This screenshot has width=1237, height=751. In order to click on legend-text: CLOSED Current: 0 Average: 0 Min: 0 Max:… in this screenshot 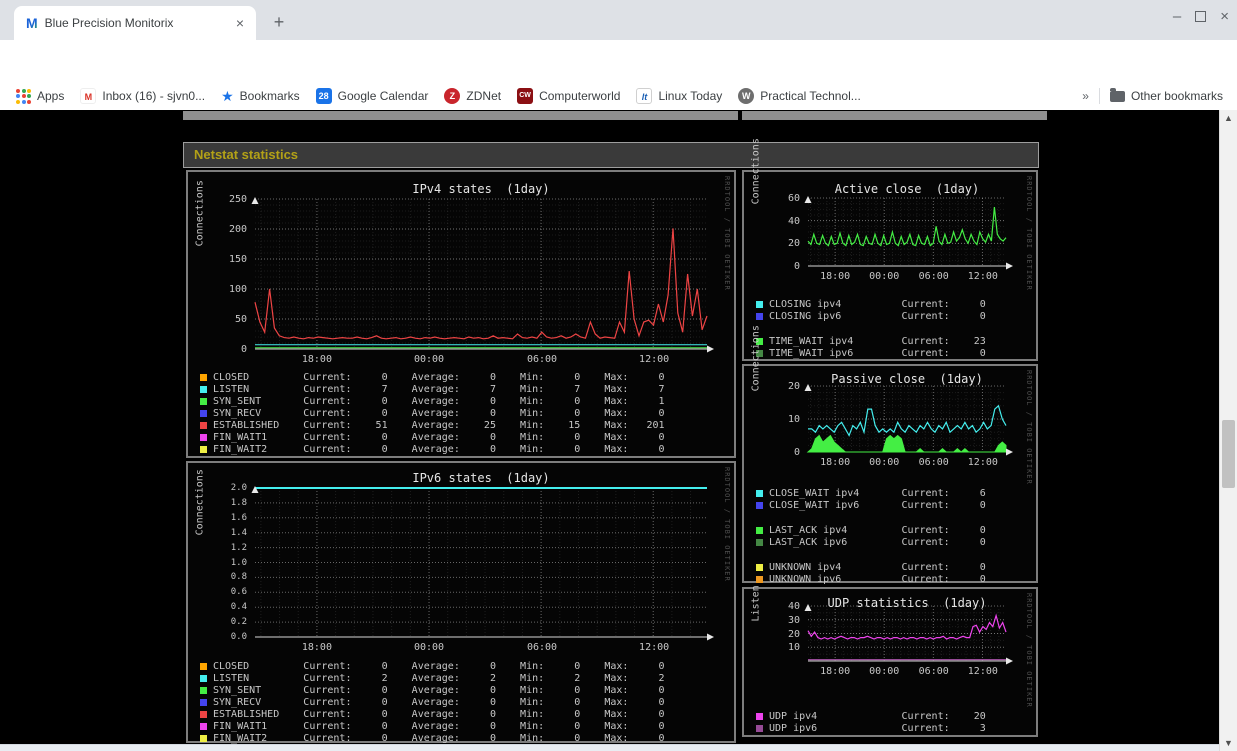, I will do `click(439, 377)`.